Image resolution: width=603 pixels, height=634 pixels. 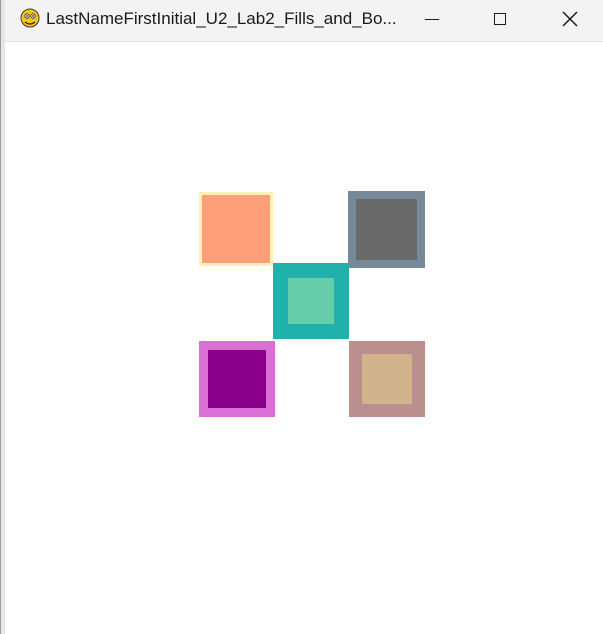 I want to click on pygame-snake-icon, so click(x=30, y=18).